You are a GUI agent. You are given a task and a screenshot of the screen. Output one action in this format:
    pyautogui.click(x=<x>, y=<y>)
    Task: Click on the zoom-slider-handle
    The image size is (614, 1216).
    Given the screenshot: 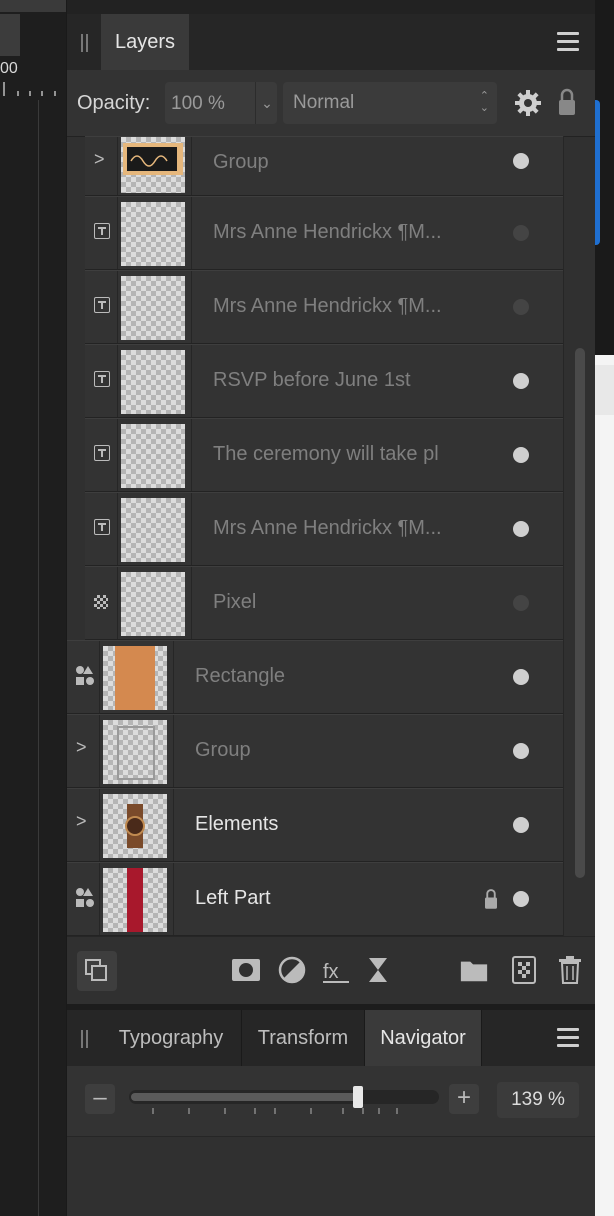 What is the action you would take?
    pyautogui.click(x=358, y=1097)
    